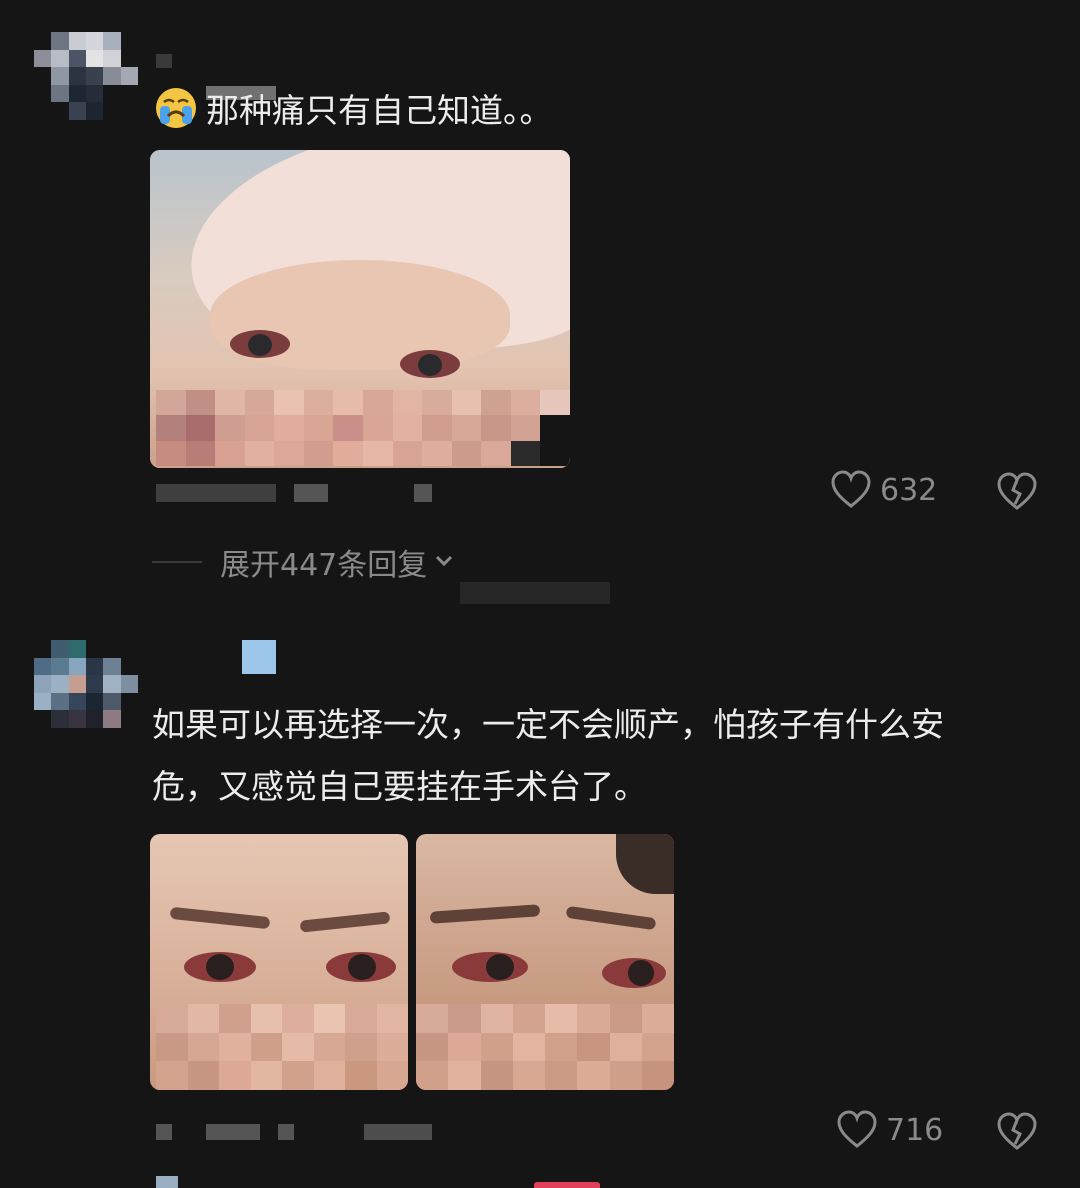 Image resolution: width=1080 pixels, height=1188 pixels. What do you see at coordinates (915, 1130) in the screenshot?
I see `like-count: 716` at bounding box center [915, 1130].